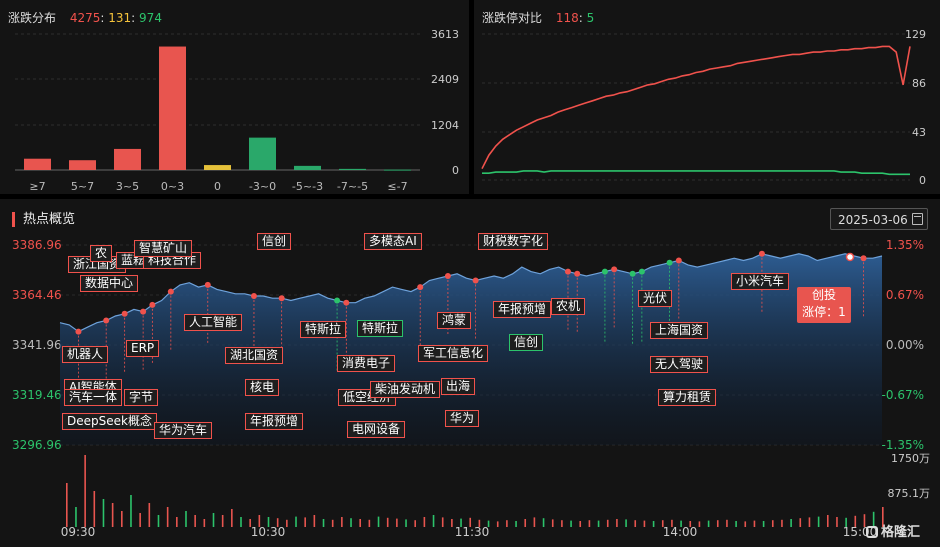 The height and width of the screenshot is (547, 940). I want to click on hot-topic-tag: 人工智能, so click(213, 322).